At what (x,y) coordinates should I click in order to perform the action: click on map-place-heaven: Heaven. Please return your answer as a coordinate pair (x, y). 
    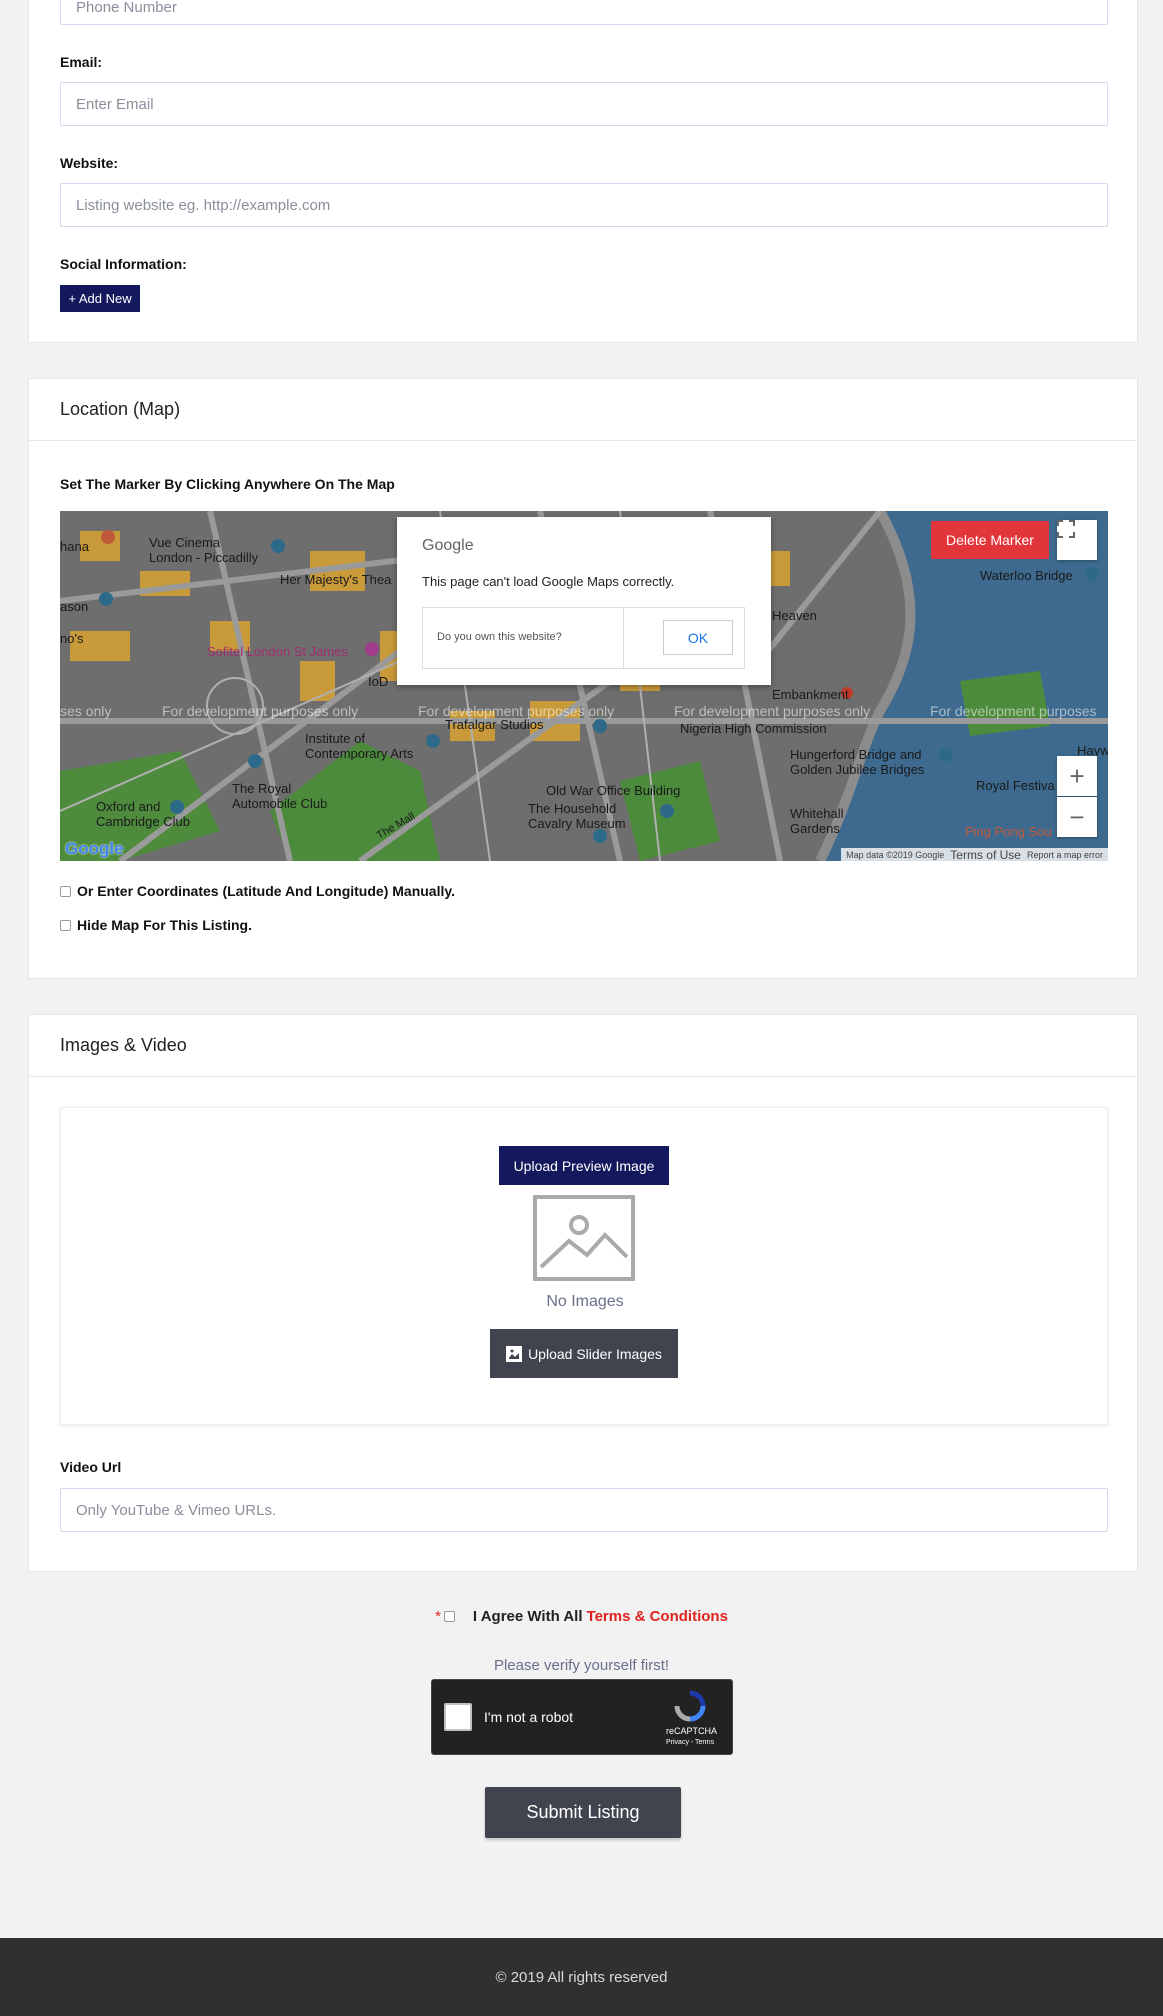
    Looking at the image, I should click on (794, 615).